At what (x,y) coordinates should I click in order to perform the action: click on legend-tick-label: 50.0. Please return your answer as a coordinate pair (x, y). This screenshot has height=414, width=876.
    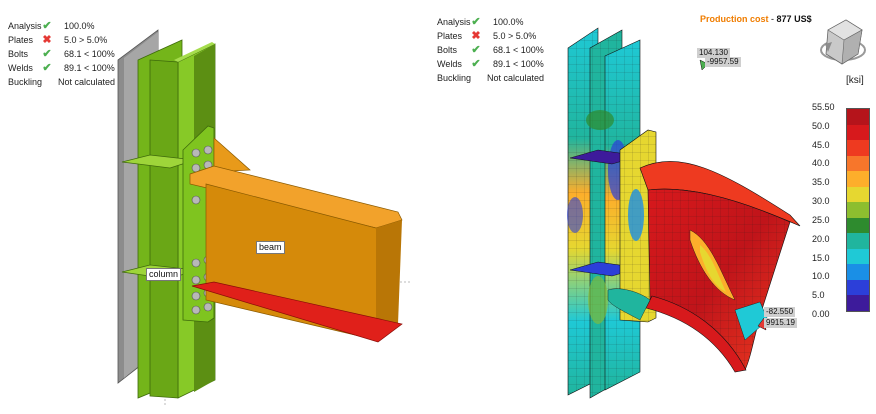
    Looking at the image, I should click on (821, 125).